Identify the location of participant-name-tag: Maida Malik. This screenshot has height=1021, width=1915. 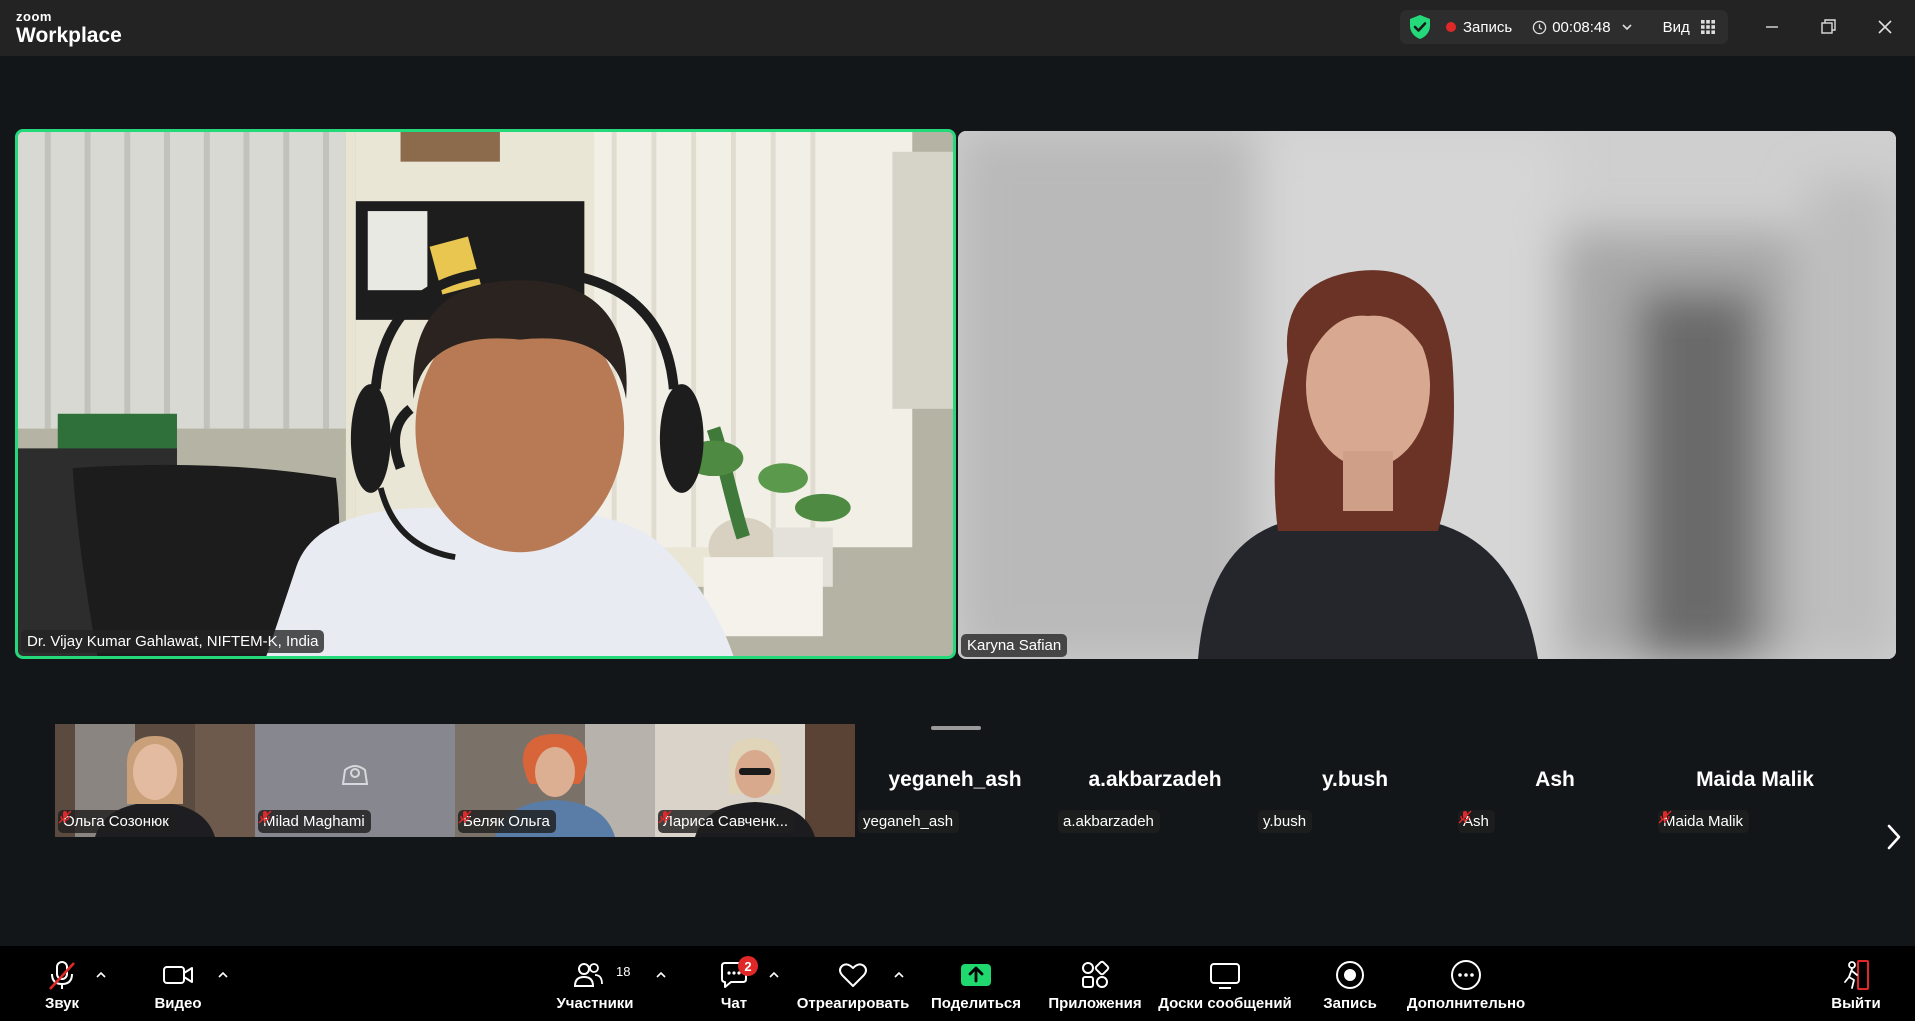
(1704, 821).